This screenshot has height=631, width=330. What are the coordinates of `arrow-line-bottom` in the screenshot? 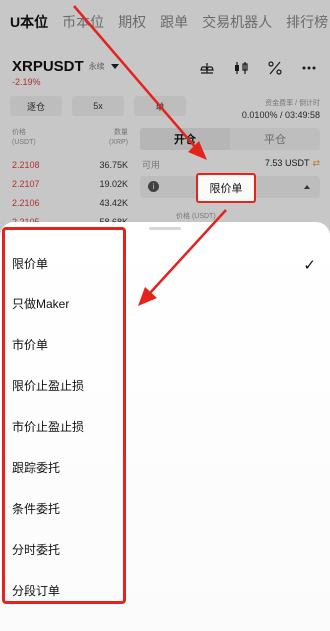 It's located at (188, 251).